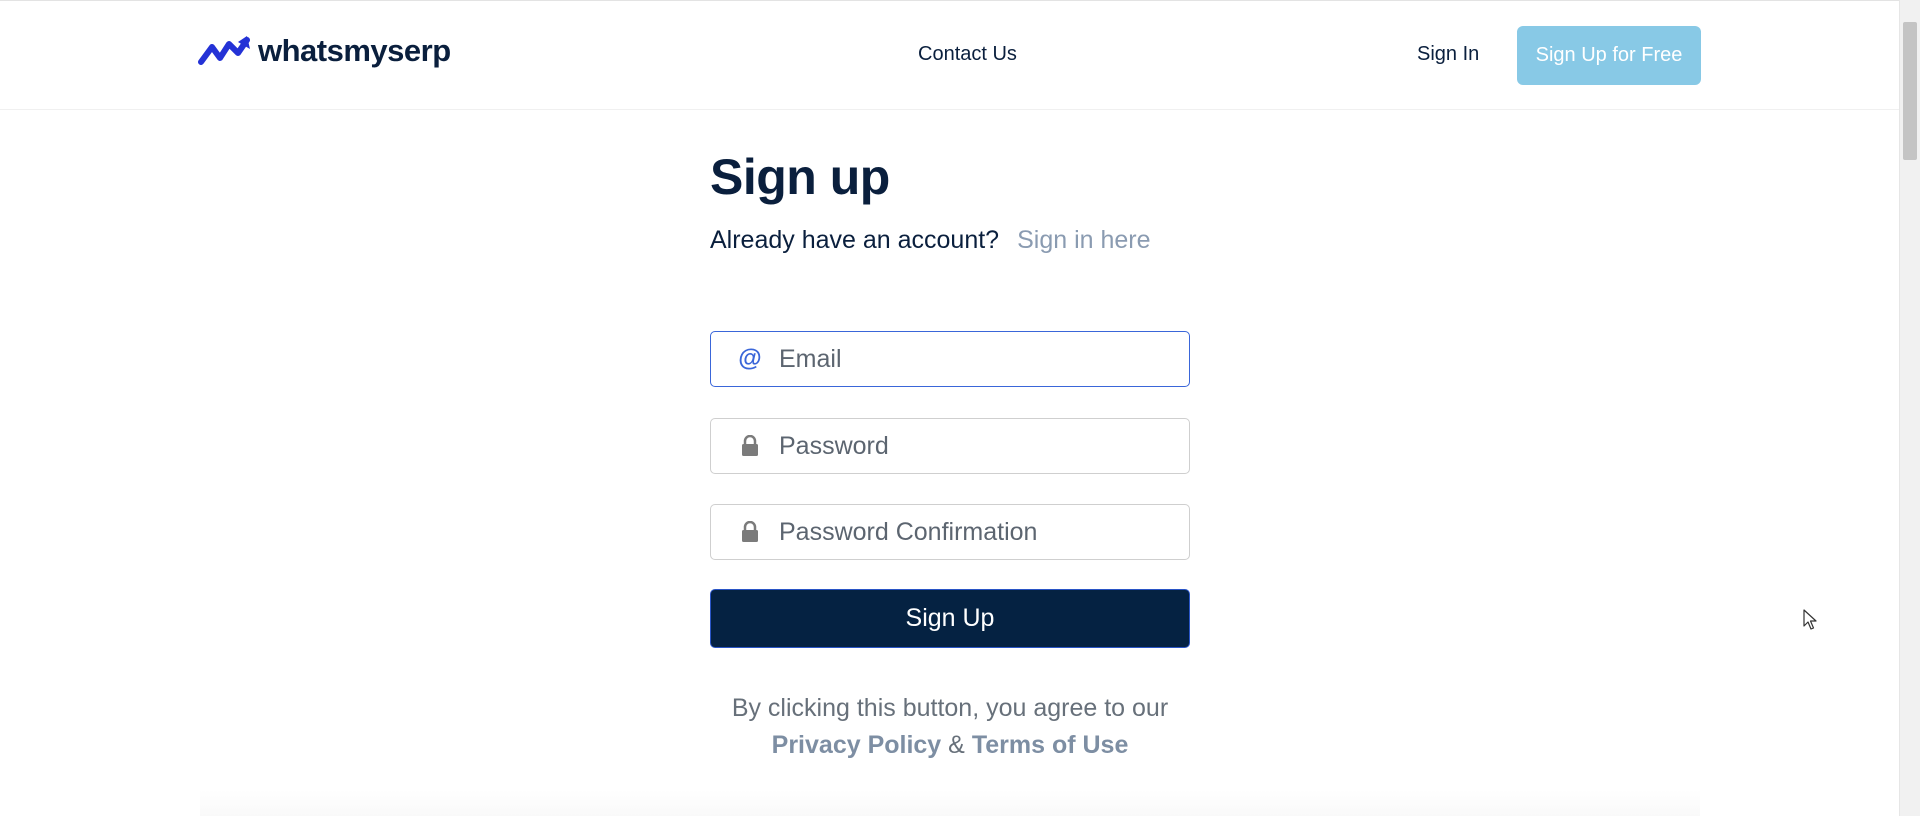  Describe the element at coordinates (857, 745) in the screenshot. I see `privacy-policy-link: Privacy Policy` at that location.